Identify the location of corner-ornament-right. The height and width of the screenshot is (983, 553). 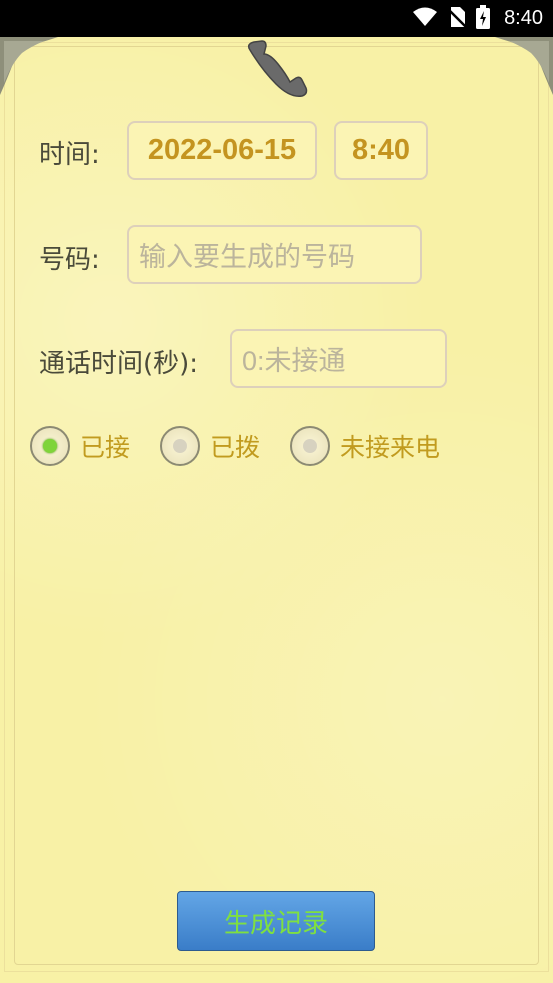
(523, 67).